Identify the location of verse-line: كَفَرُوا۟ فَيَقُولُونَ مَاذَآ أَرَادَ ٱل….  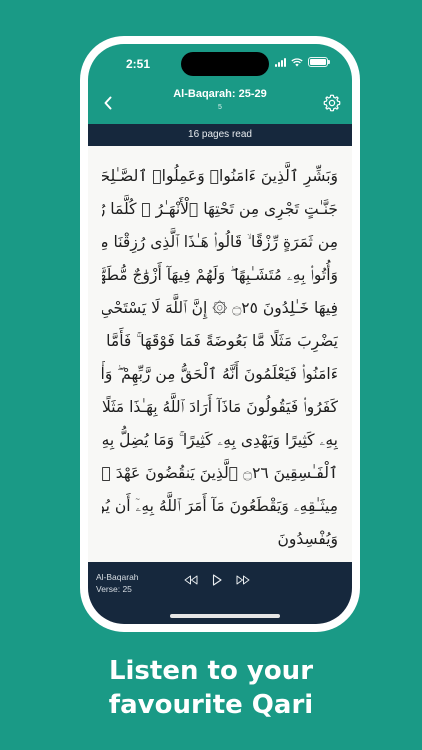
(220, 407).